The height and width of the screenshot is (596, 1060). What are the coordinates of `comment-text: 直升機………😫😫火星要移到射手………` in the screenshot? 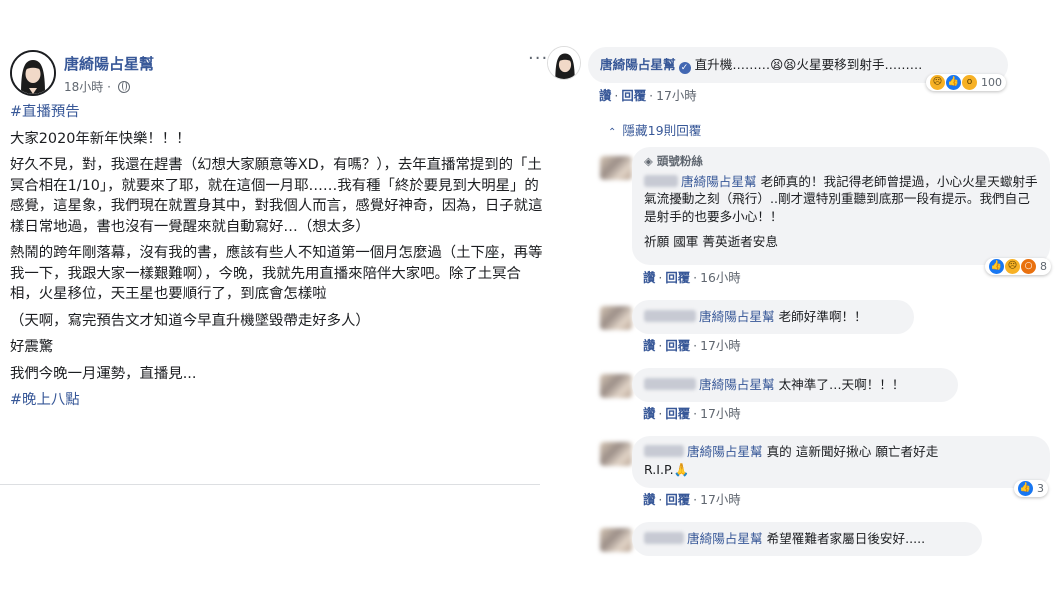 It's located at (808, 64).